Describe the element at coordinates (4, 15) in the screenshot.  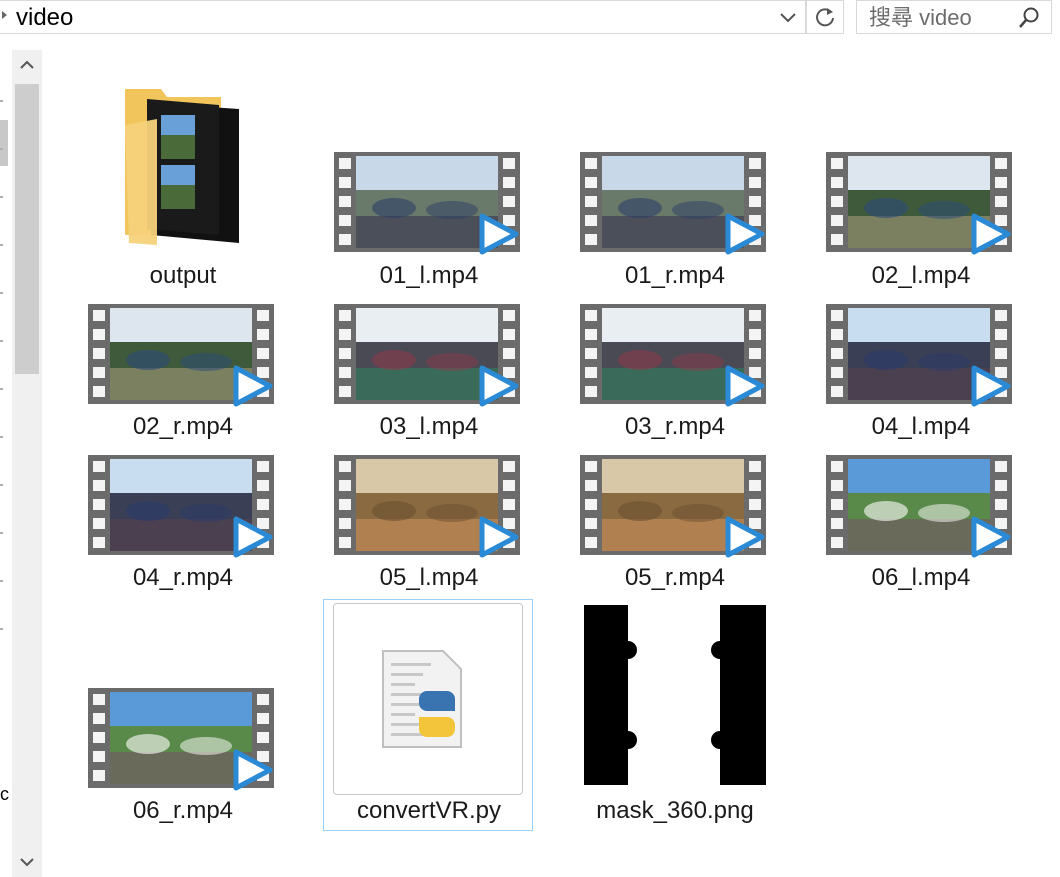
I see `breadcrumb-arrow-icon` at that location.